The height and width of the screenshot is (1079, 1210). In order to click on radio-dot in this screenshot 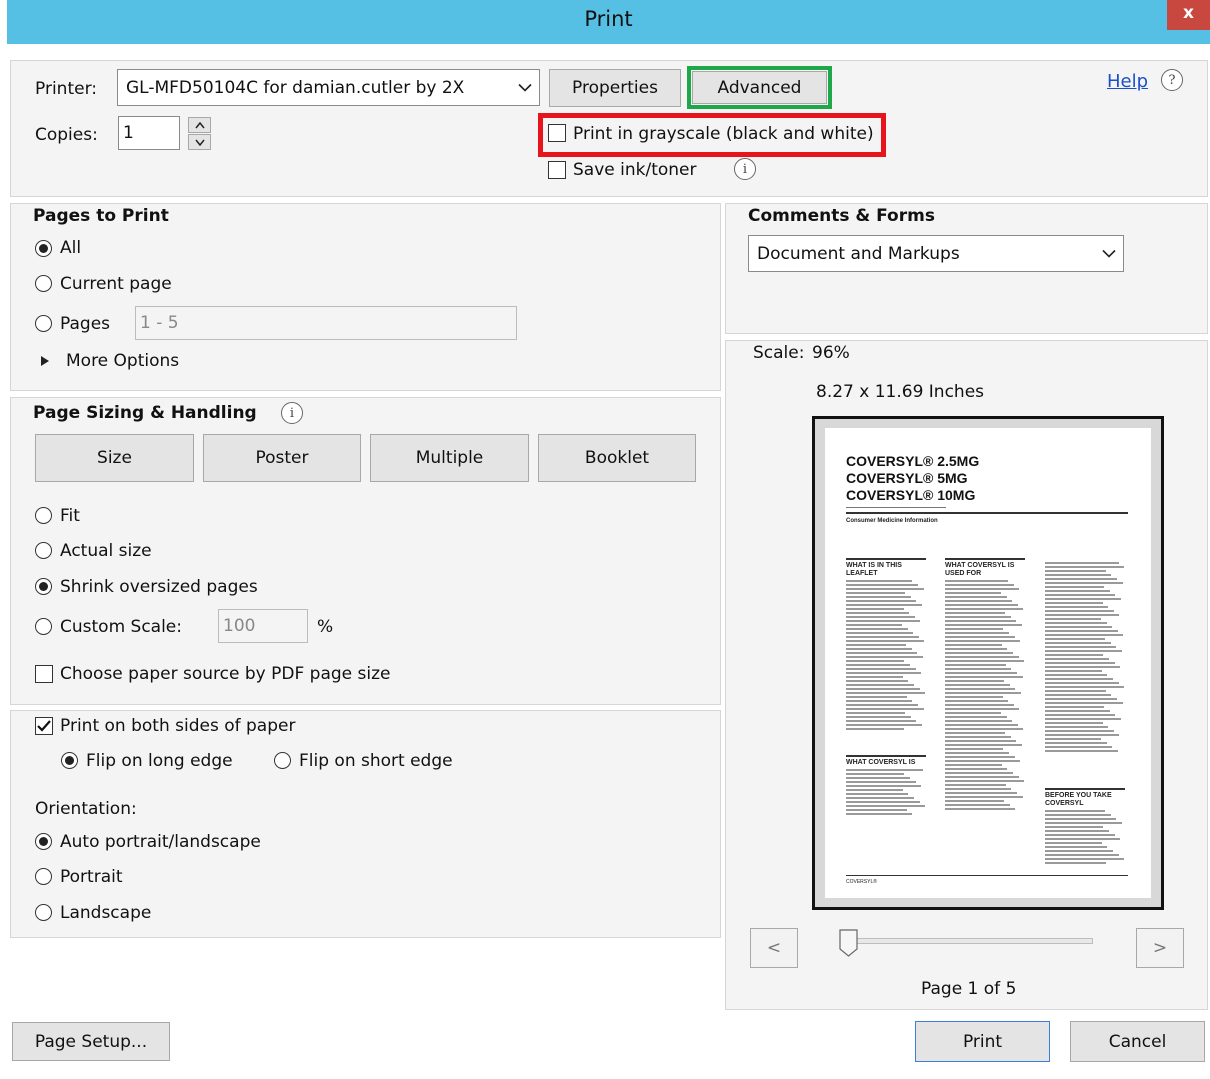, I will do `click(43, 248)`.